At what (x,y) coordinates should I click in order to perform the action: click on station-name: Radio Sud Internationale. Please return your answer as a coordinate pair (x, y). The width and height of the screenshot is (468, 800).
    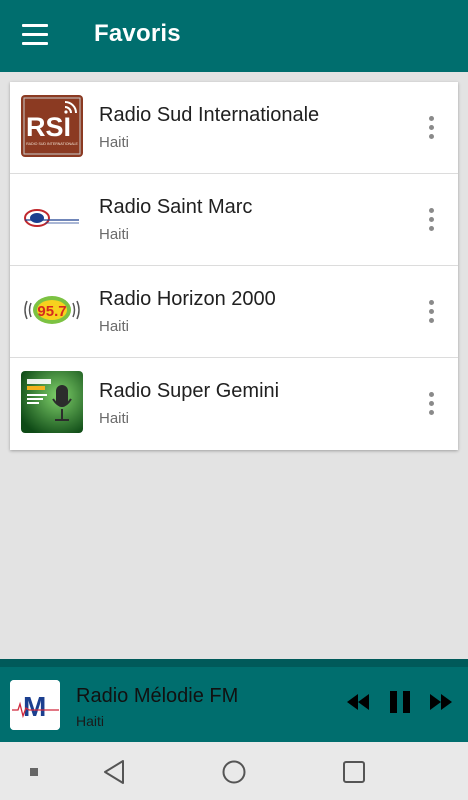
    Looking at the image, I should click on (209, 115).